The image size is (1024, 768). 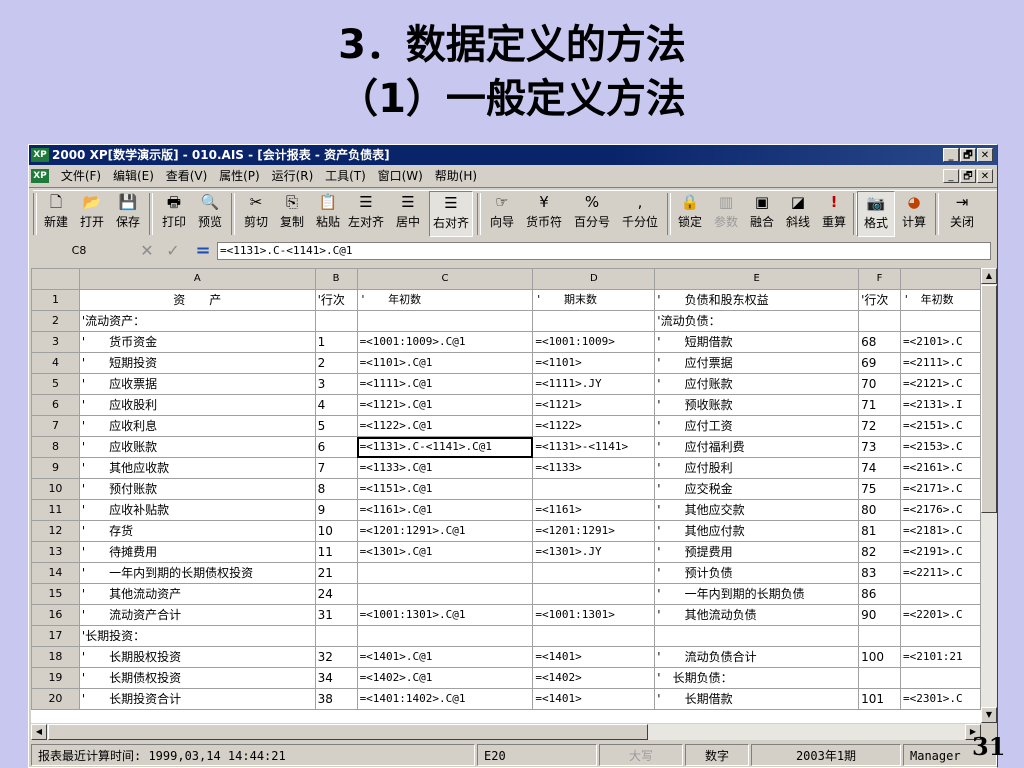 What do you see at coordinates (336, 678) in the screenshot?
I see `cell-b19: 34` at bounding box center [336, 678].